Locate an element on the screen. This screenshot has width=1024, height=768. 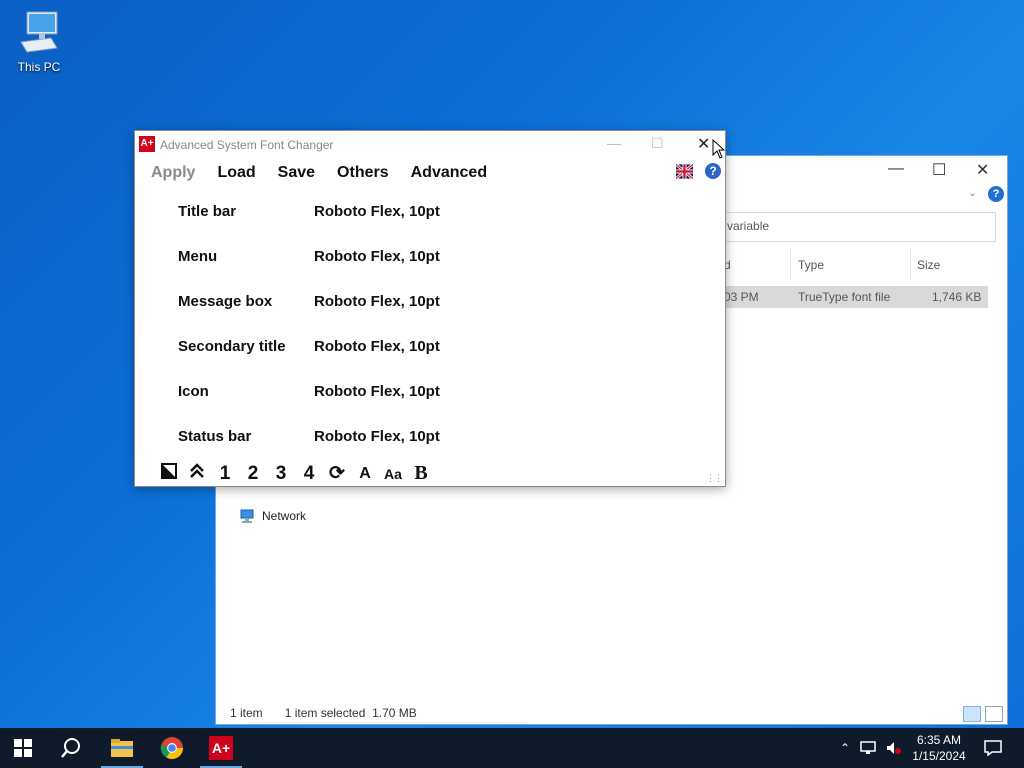
notification-center-button is located at coordinates (993, 748).